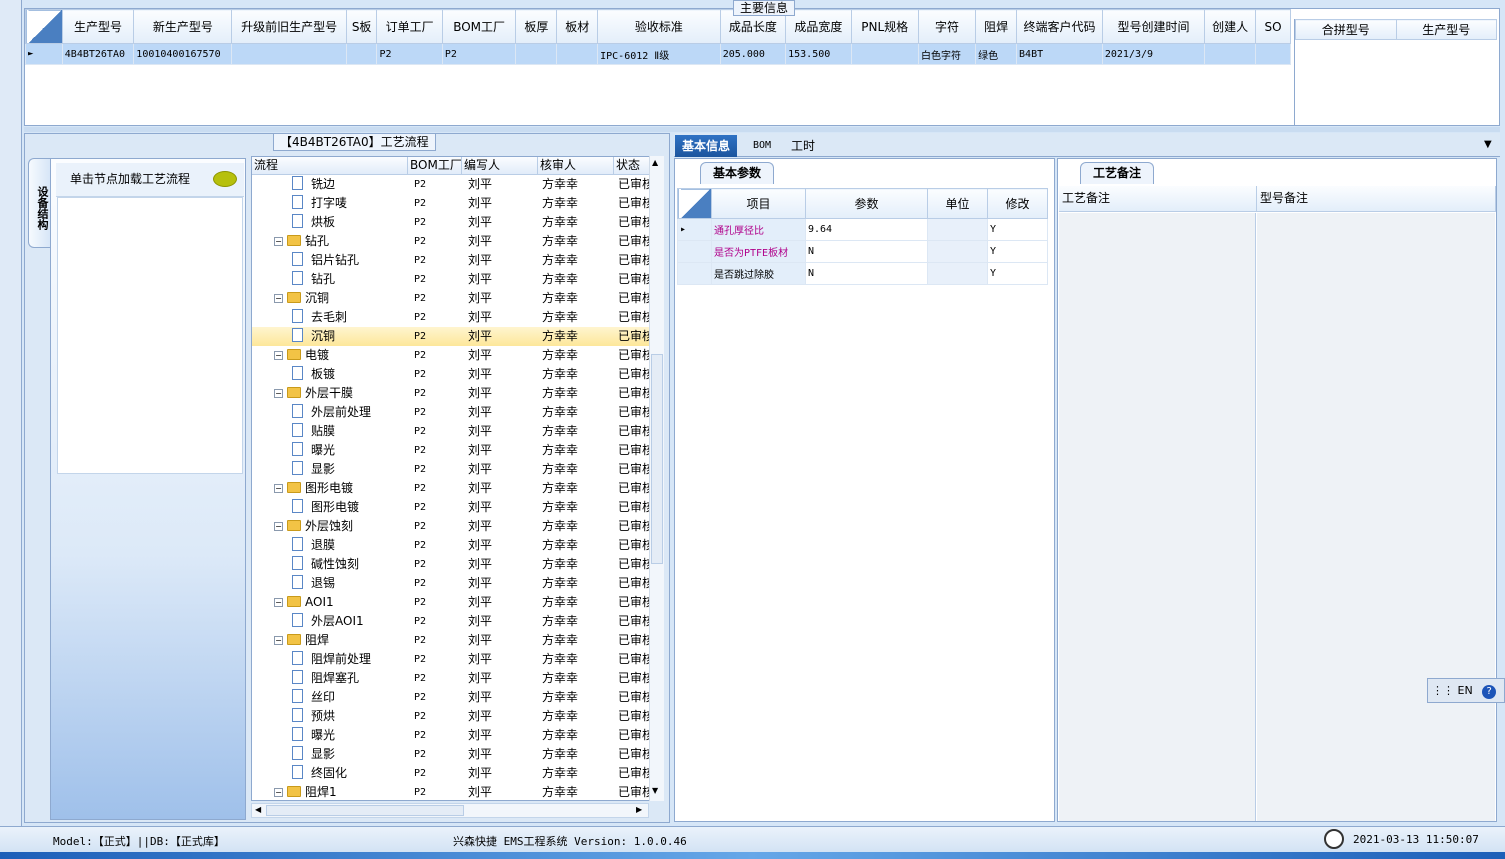  I want to click on row-indicator, so click(694, 251).